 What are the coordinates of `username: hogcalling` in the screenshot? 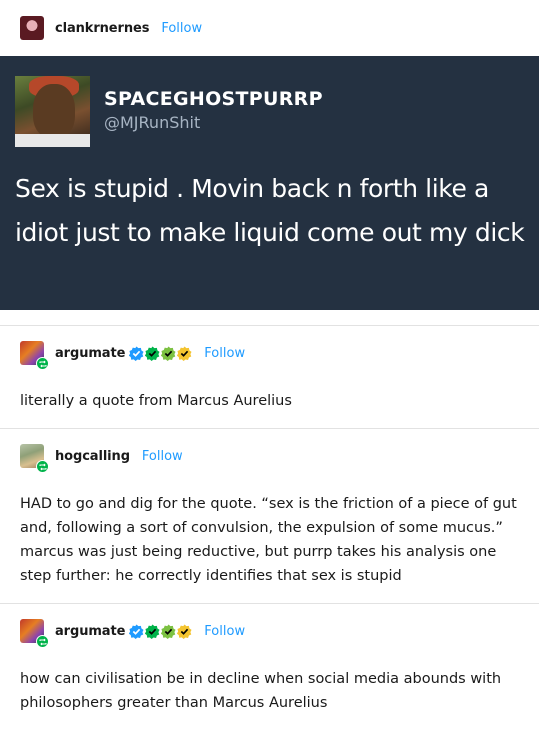 It's located at (92, 456).